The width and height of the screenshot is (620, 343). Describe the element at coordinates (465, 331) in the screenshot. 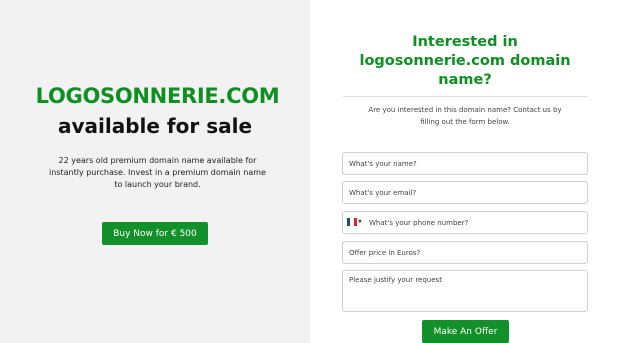

I see `make-offer-button: Make An Offer` at that location.